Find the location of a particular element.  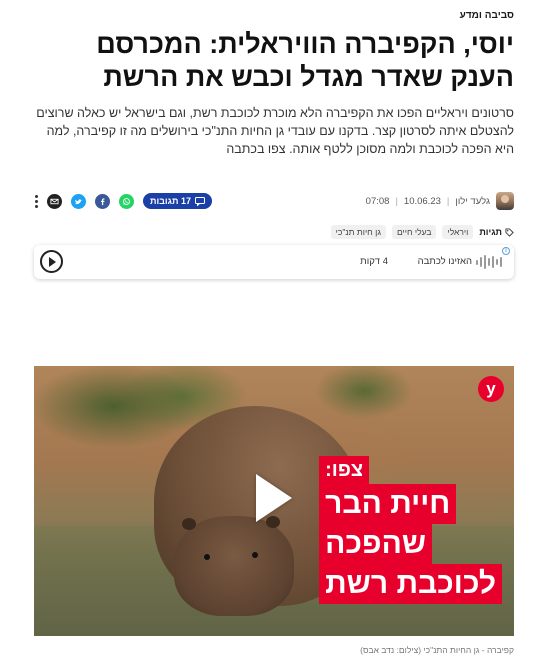

tags-row: תגיות ויראלי בעלי חיים גן חיות תנ"כי is located at coordinates (422, 232).